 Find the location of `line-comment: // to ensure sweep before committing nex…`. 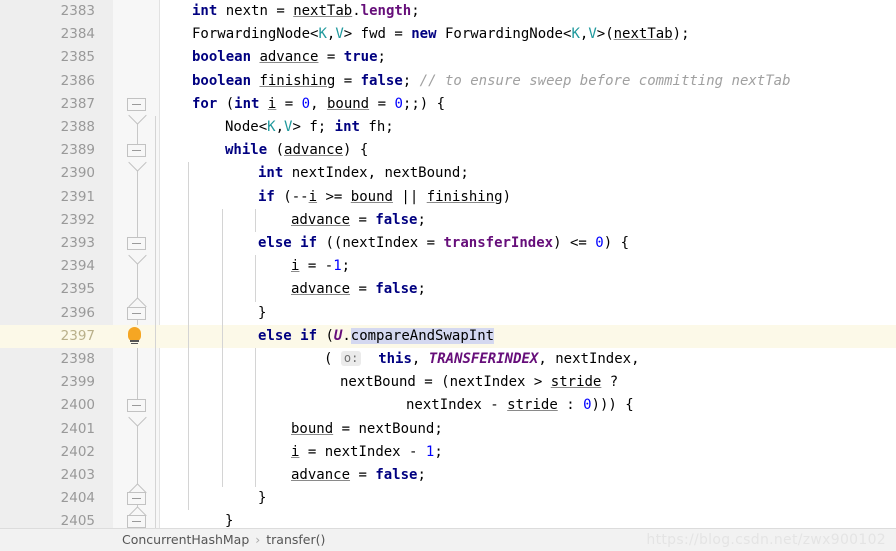

line-comment: // to ensure sweep before committing nex… is located at coordinates (605, 80).